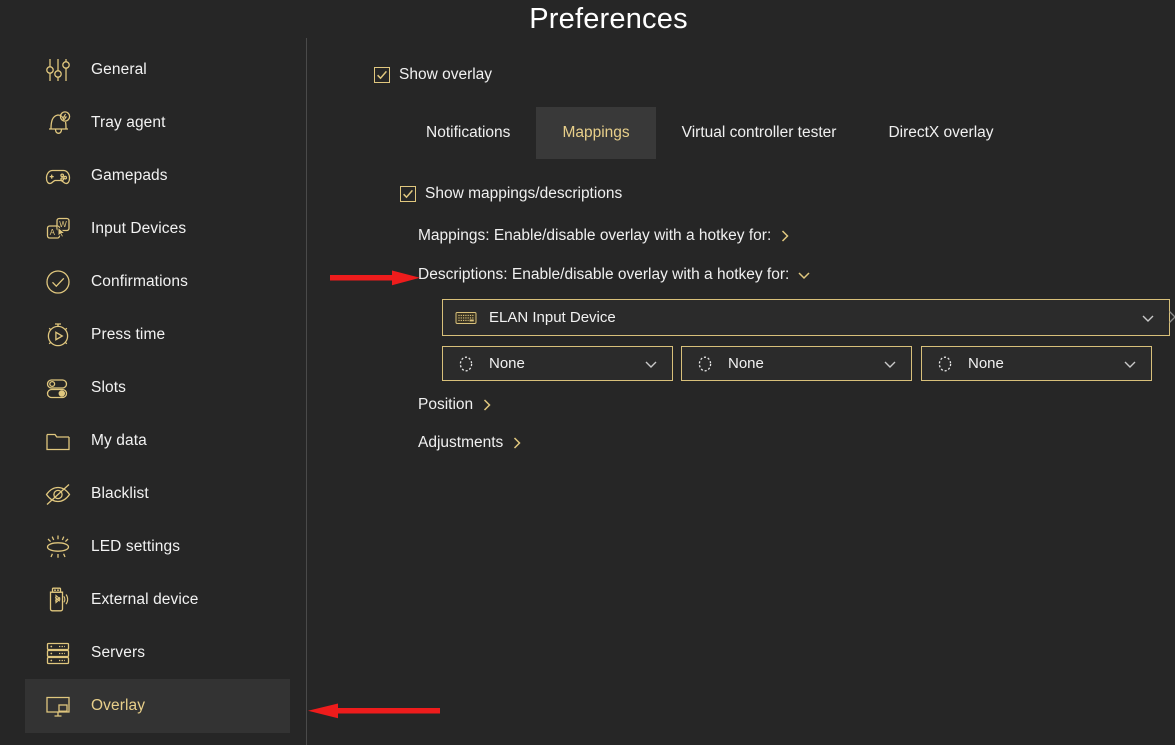 Image resolution: width=1175 pixels, height=745 pixels. I want to click on show-overlay-checkbox: Show overlay, so click(433, 75).